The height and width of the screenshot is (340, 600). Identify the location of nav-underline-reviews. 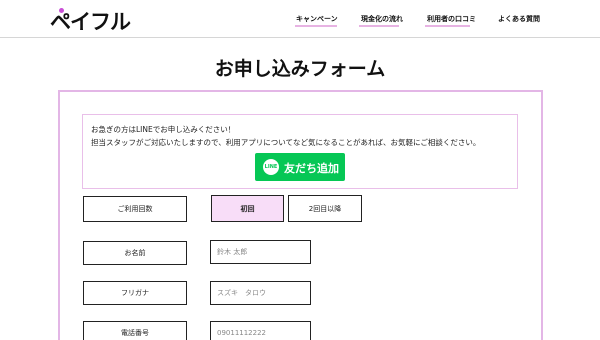
(447, 26).